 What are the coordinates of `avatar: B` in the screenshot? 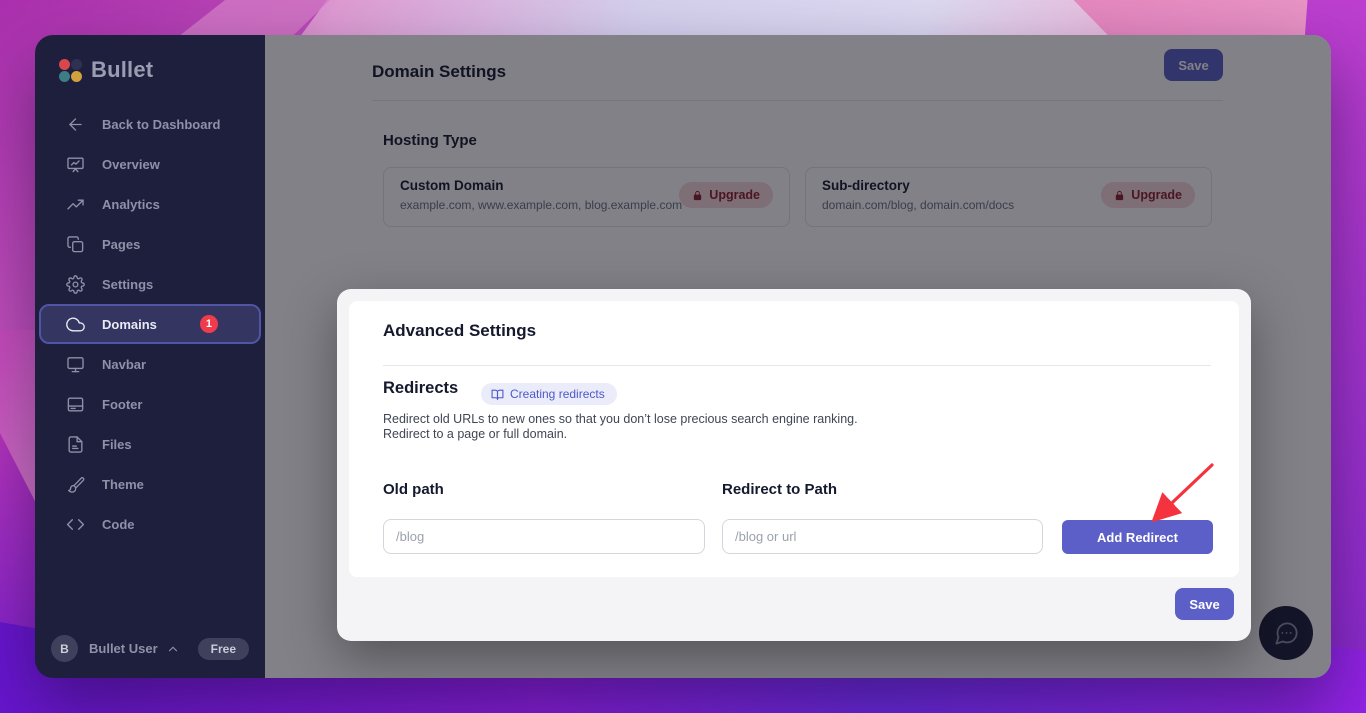 It's located at (64, 648).